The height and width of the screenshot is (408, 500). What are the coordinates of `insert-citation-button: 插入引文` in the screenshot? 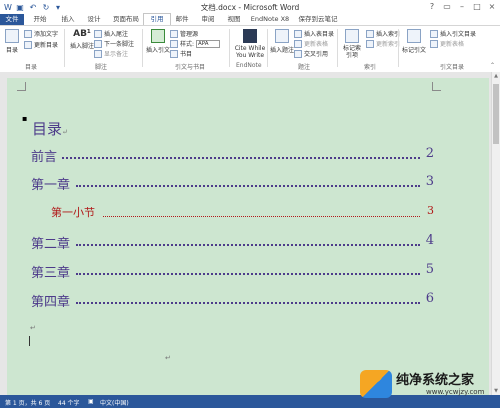 It's located at (158, 41).